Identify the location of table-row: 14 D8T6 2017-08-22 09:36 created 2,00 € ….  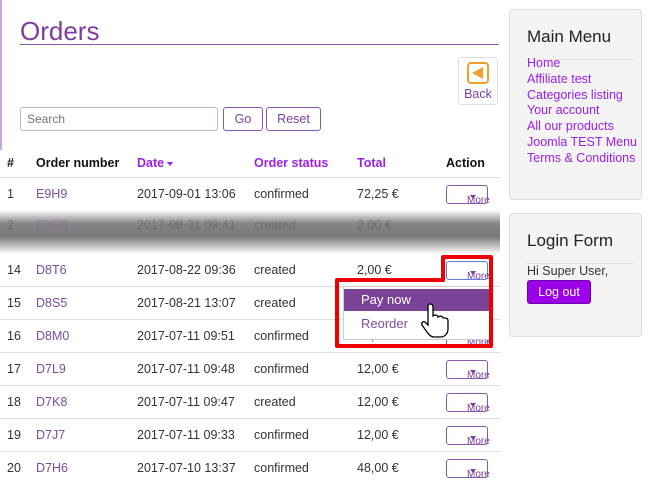
(250, 270).